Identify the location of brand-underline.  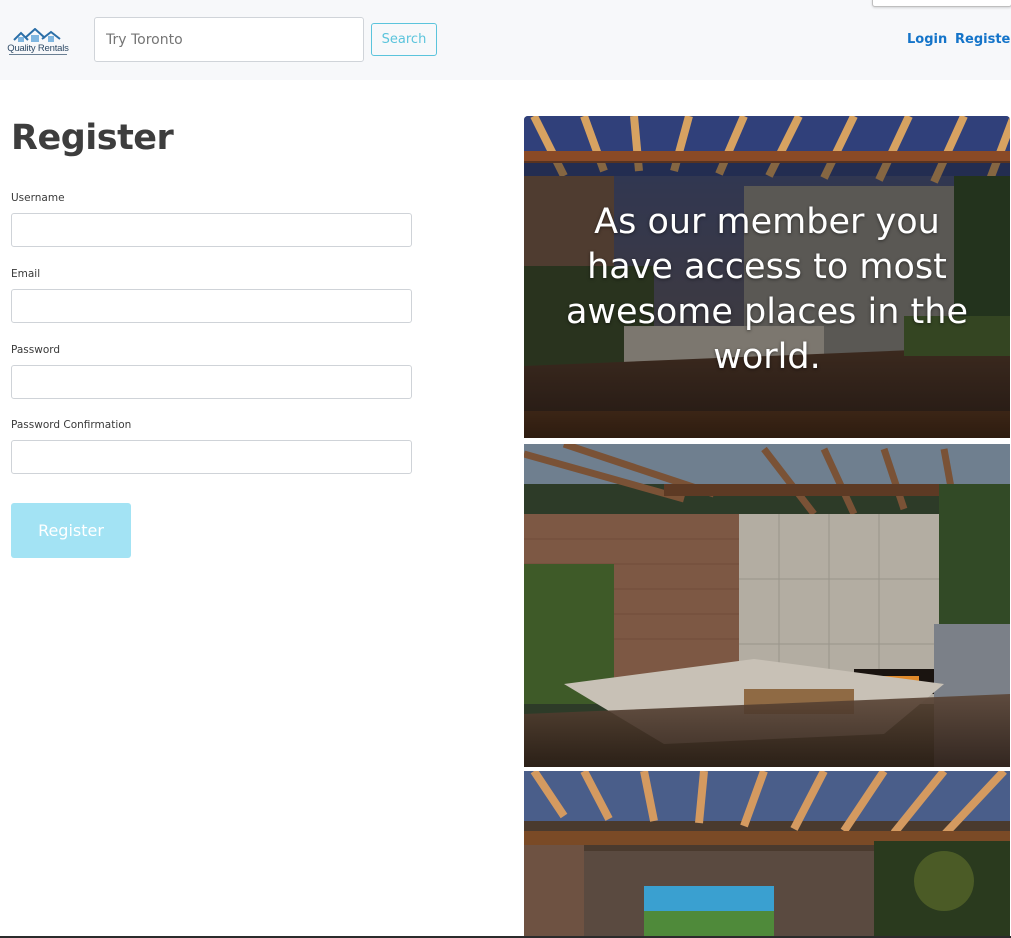
(38, 54).